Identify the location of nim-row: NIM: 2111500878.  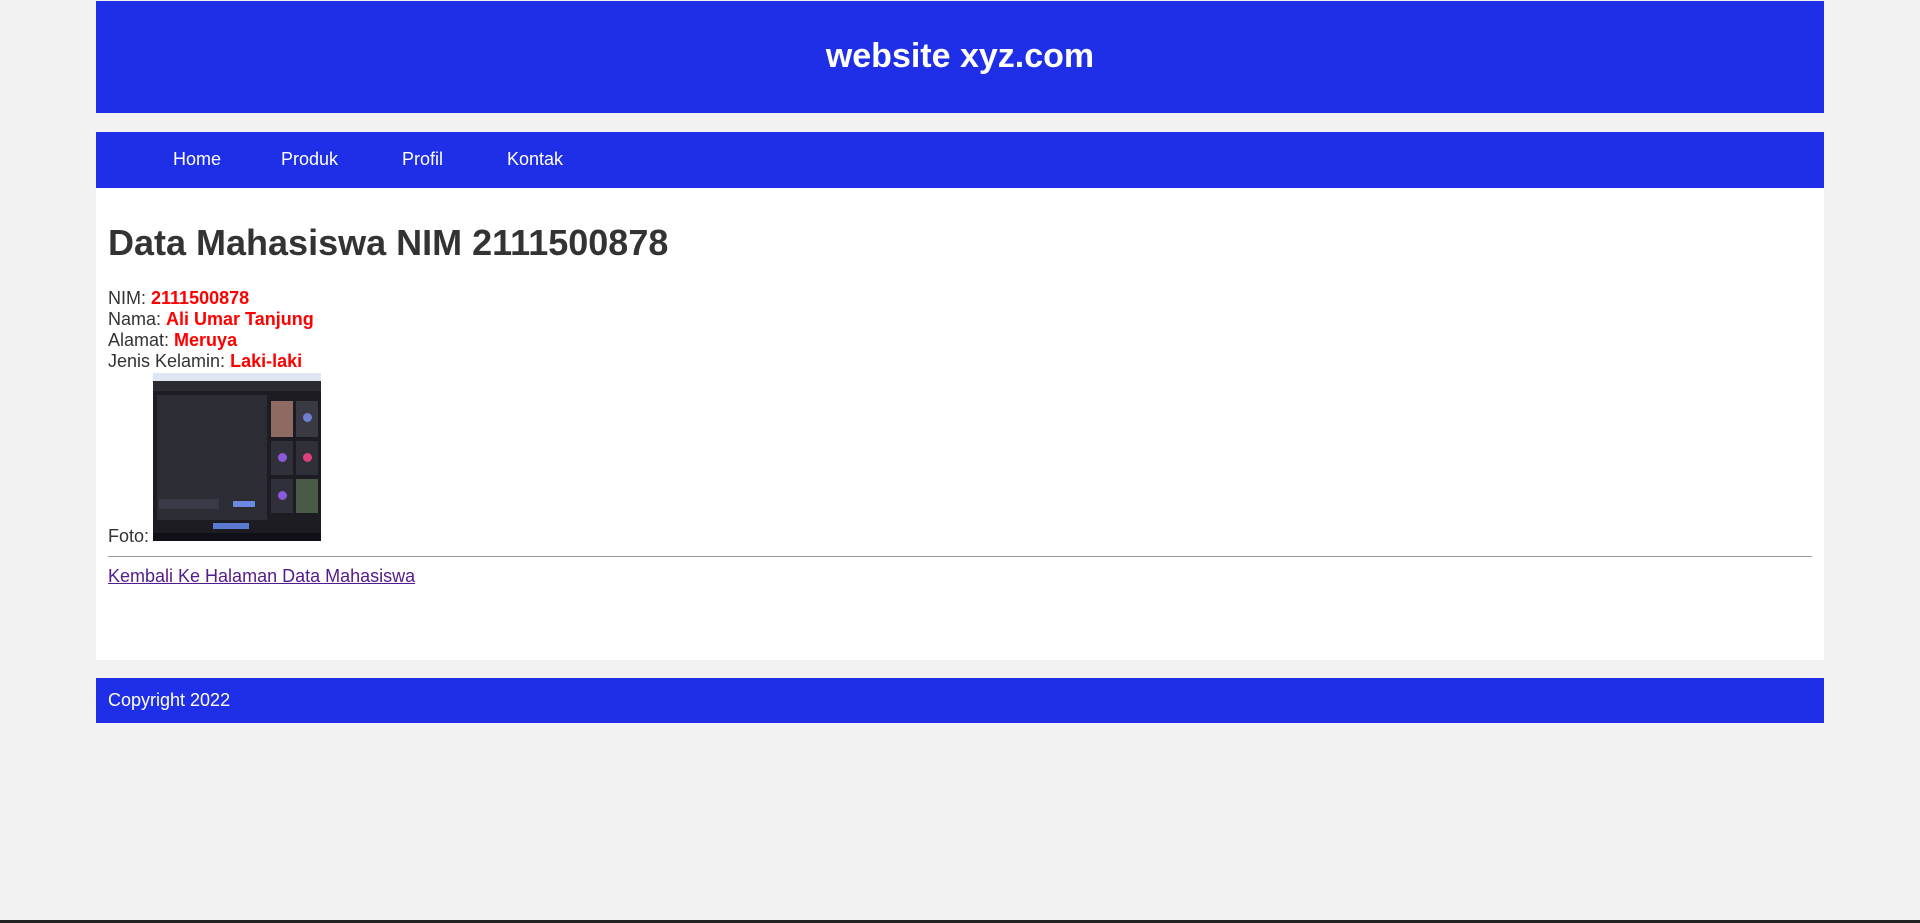
(211, 298).